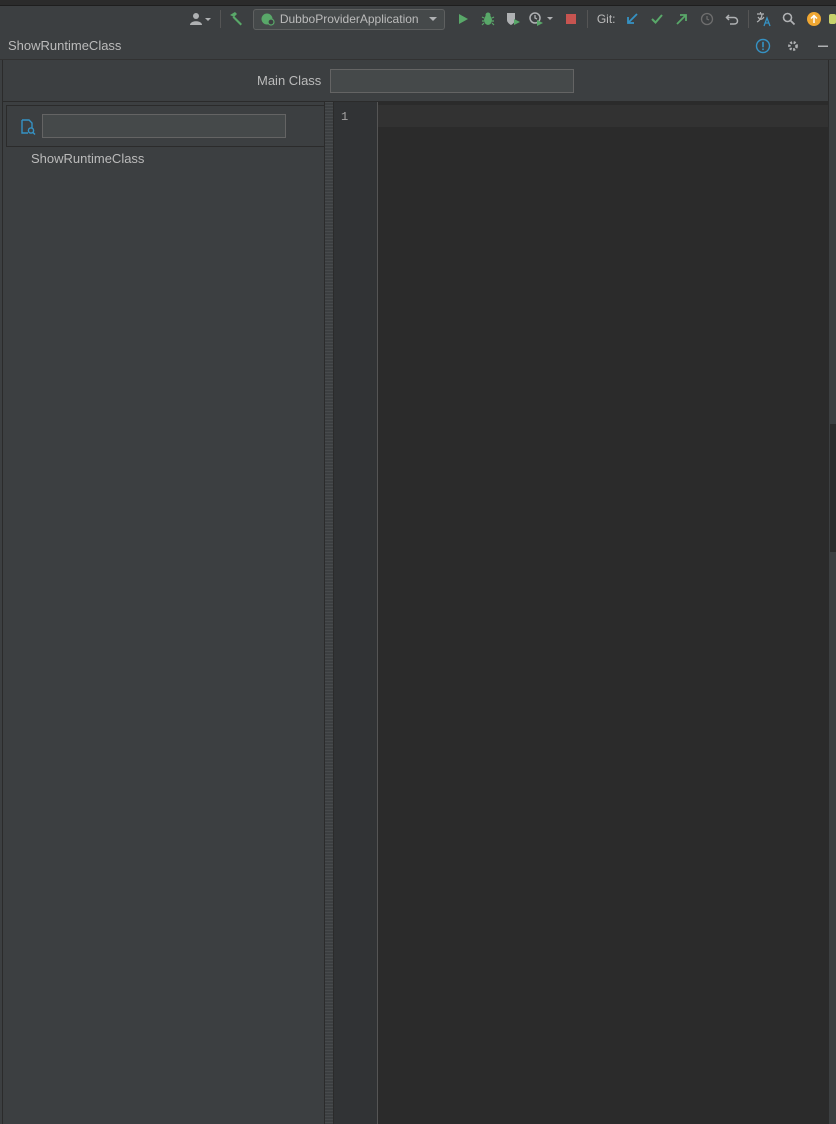 This screenshot has height=1124, width=836. I want to click on editor-gutter: 1, so click(356, 613).